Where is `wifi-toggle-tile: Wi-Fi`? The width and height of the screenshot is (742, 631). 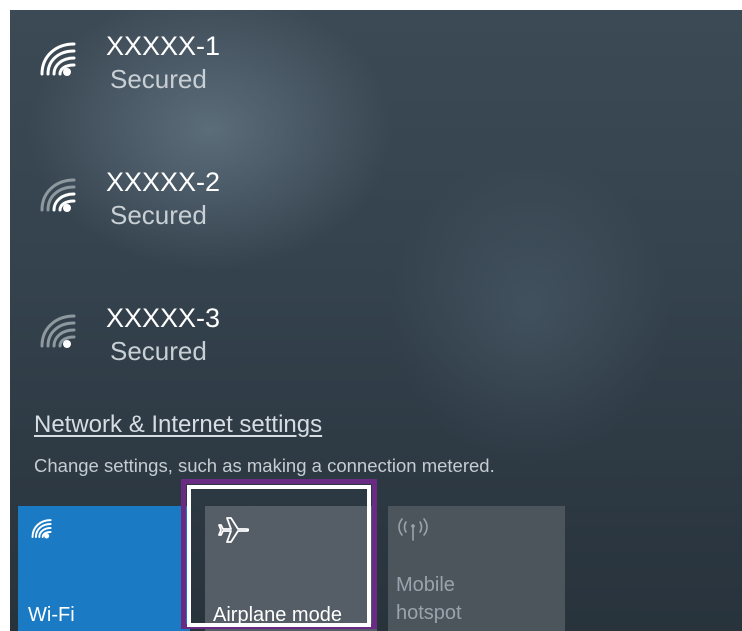 wifi-toggle-tile: Wi-Fi is located at coordinates (104, 568).